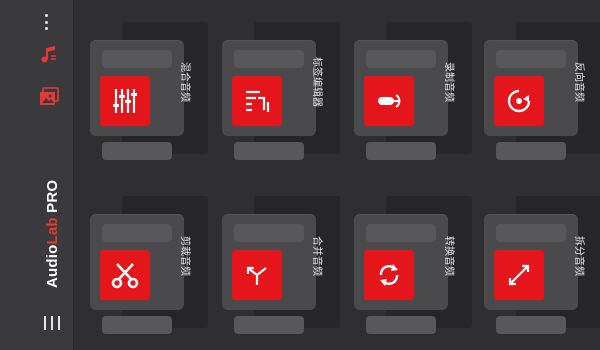 The height and width of the screenshot is (350, 600). I want to click on tool-convert-audio: 转换音频, so click(413, 265).